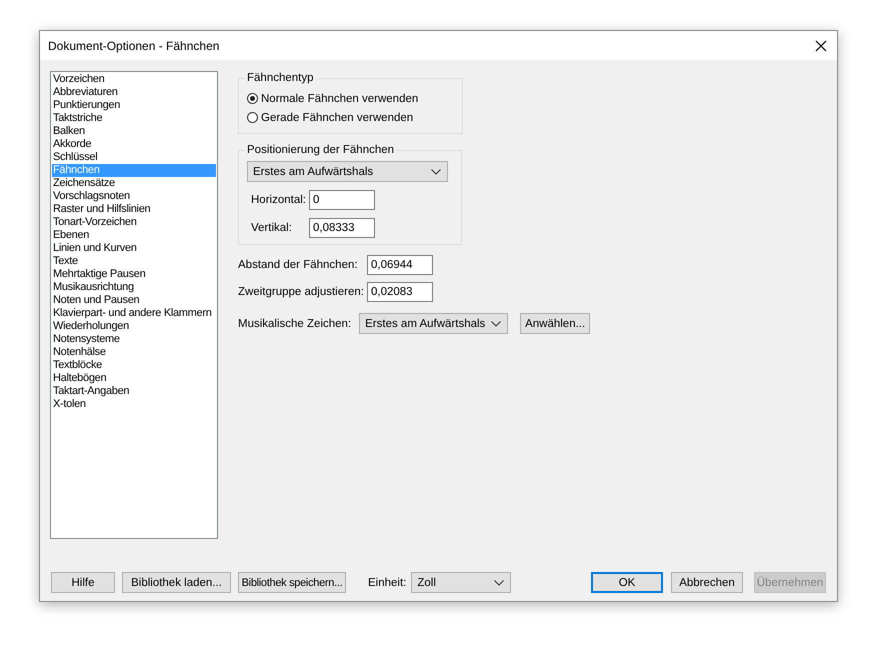 This screenshot has height=669, width=896. What do you see at coordinates (83, 582) in the screenshot?
I see `footer-button: Hilfe` at bounding box center [83, 582].